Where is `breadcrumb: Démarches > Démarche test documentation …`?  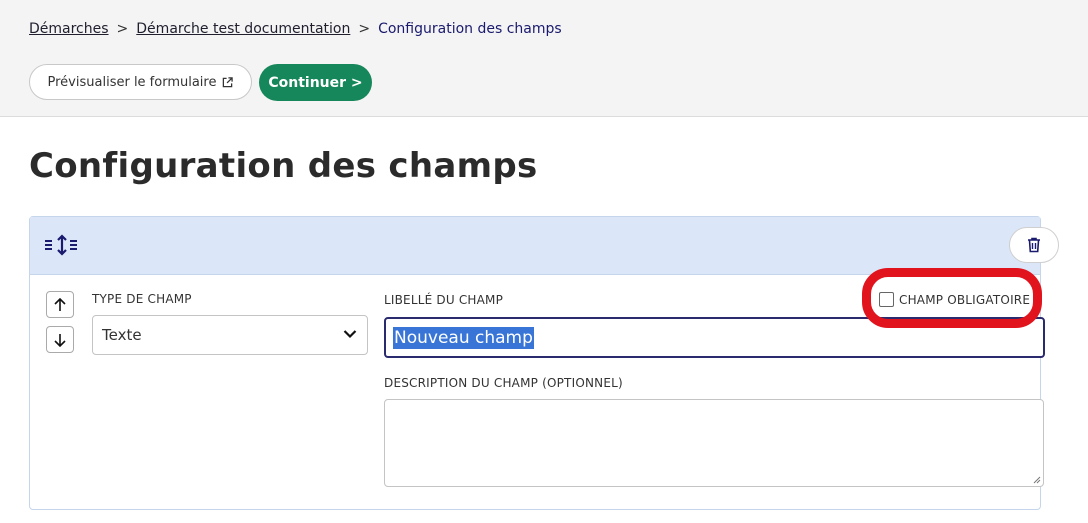
breadcrumb: Démarches > Démarche test documentation … is located at coordinates (295, 29).